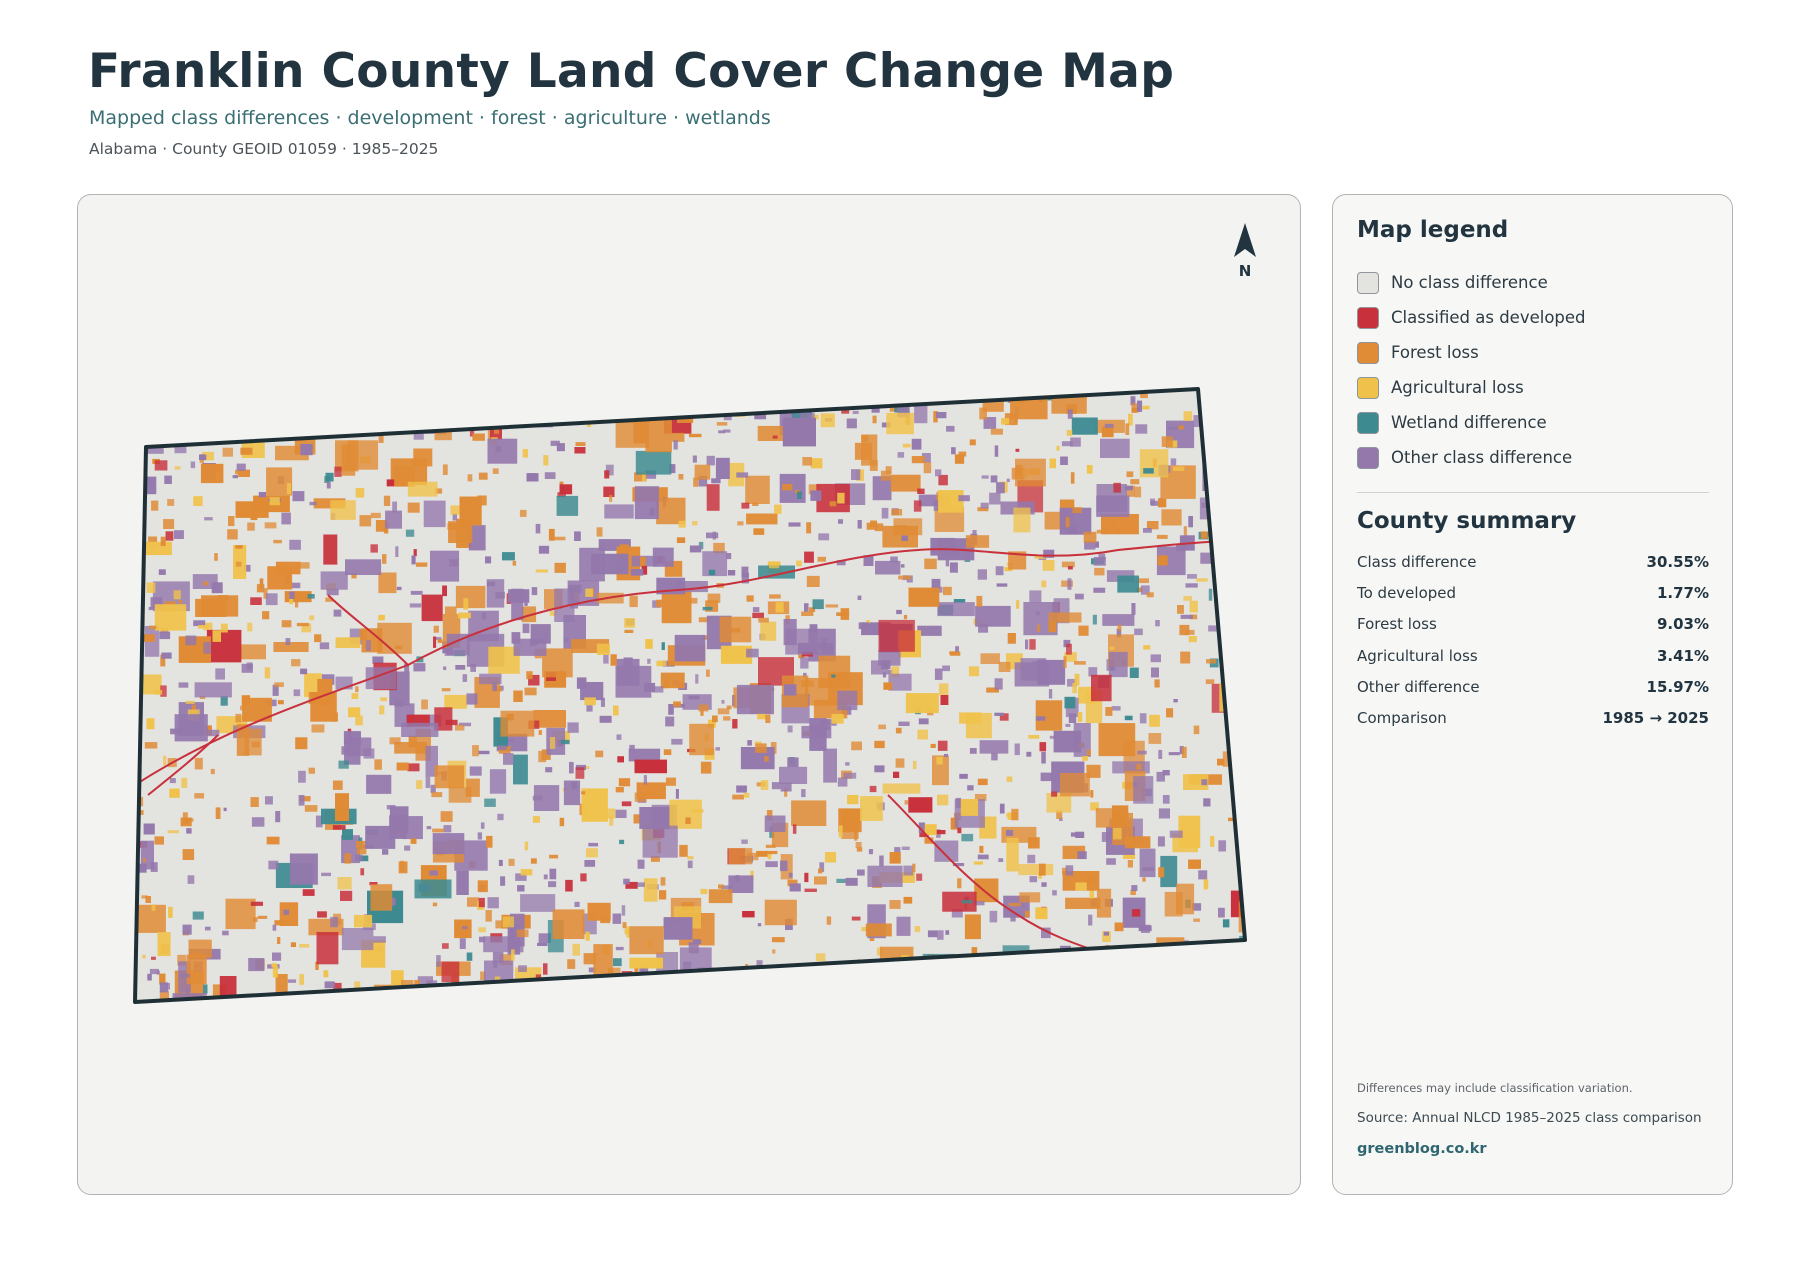  Describe the element at coordinates (1245, 240) in the screenshot. I see `north-arrow-icon` at that location.